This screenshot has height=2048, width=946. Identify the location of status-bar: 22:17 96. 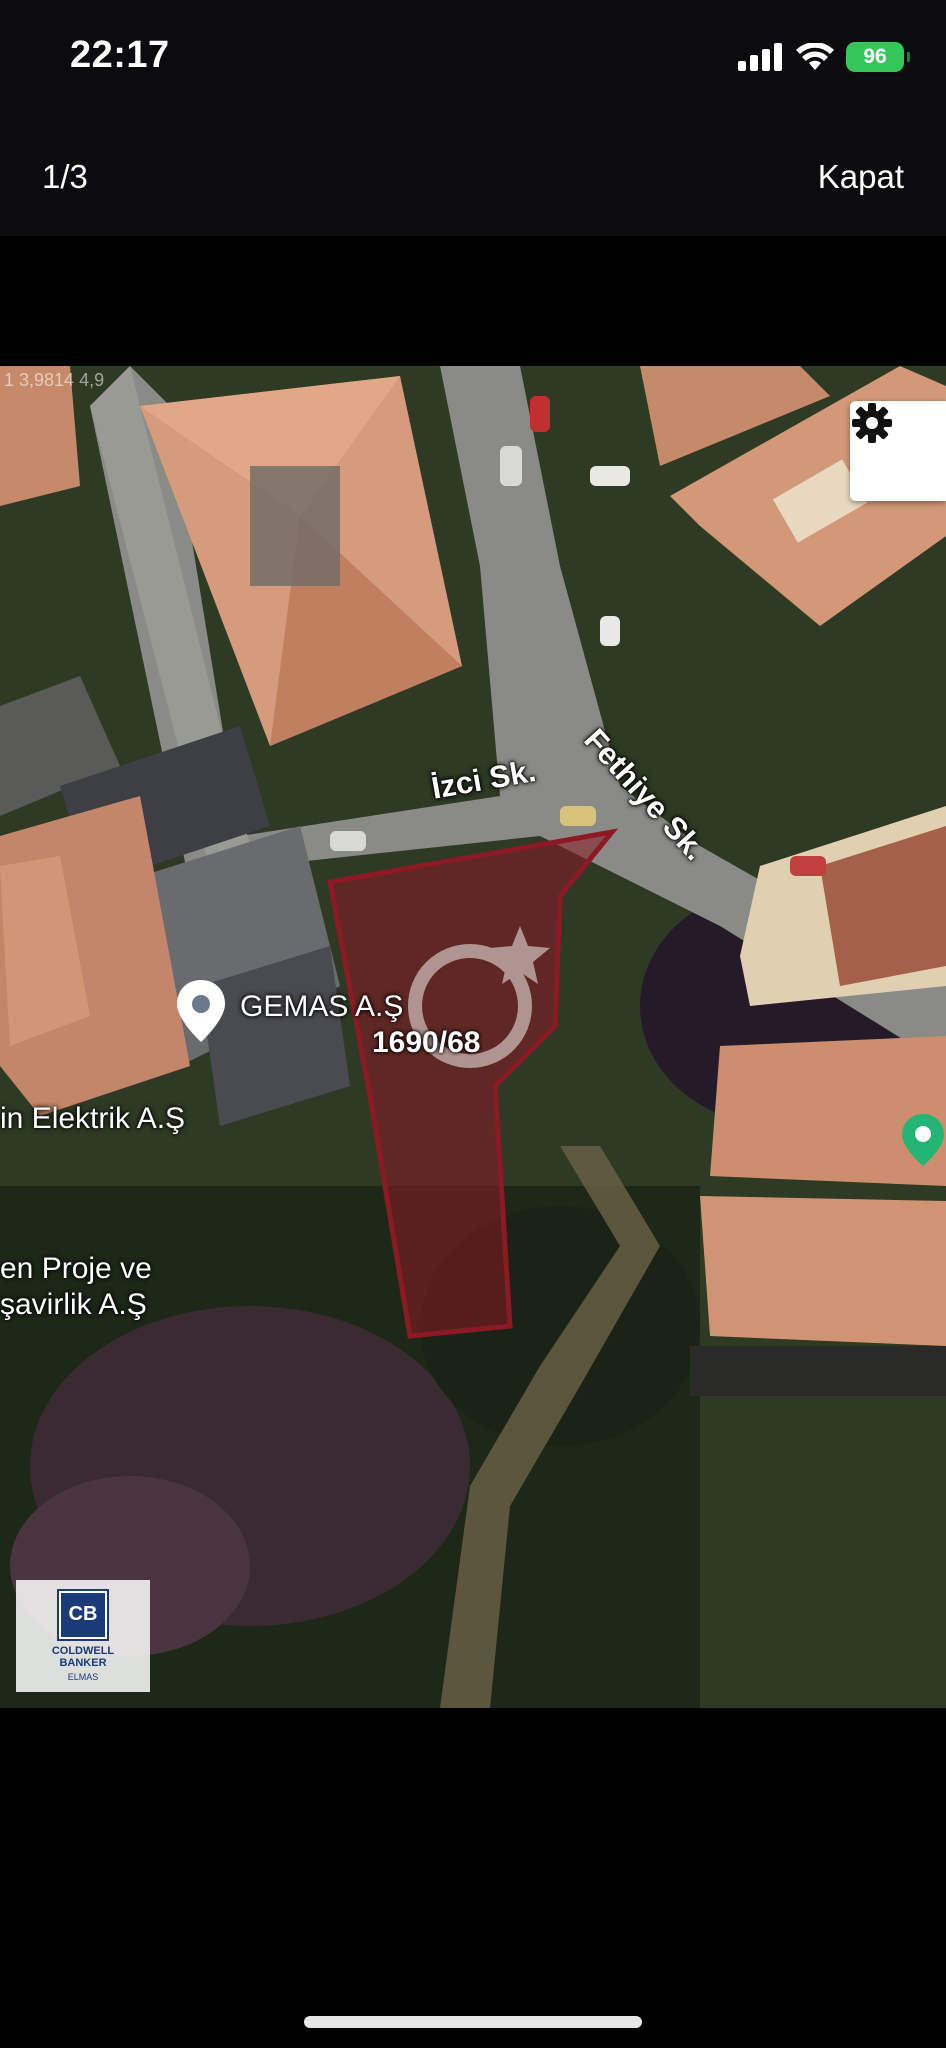
(473, 59).